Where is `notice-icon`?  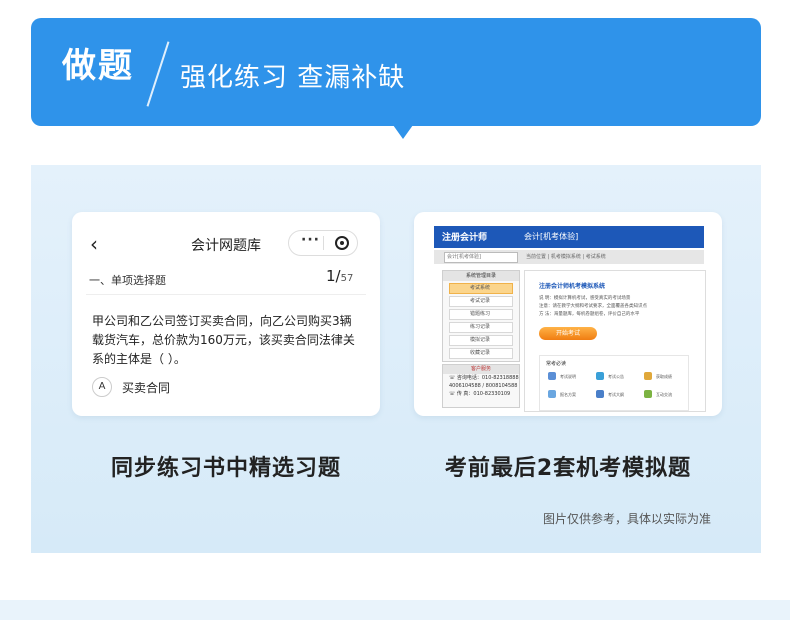 notice-icon is located at coordinates (600, 376).